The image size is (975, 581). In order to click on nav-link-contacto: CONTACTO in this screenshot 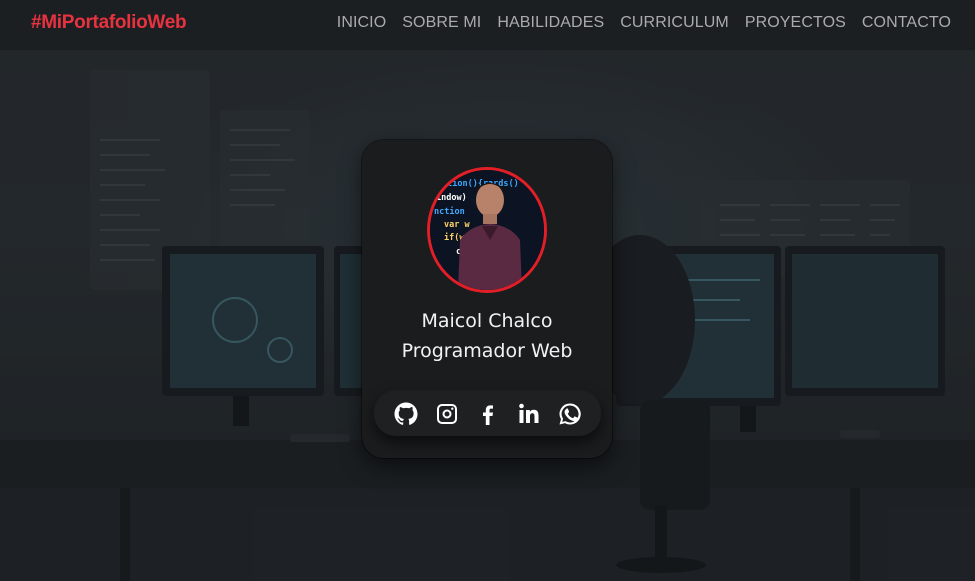, I will do `click(906, 23)`.